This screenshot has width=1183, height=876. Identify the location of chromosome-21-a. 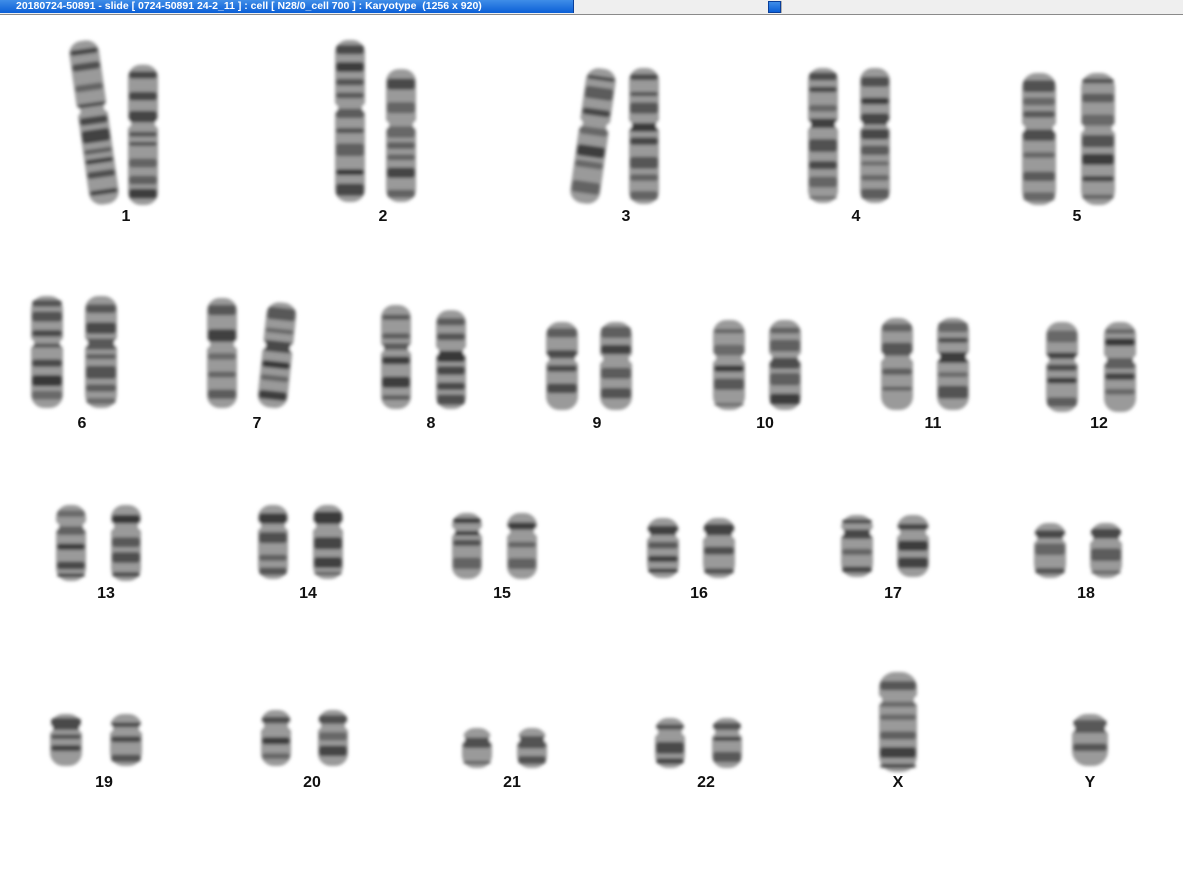
(477, 748).